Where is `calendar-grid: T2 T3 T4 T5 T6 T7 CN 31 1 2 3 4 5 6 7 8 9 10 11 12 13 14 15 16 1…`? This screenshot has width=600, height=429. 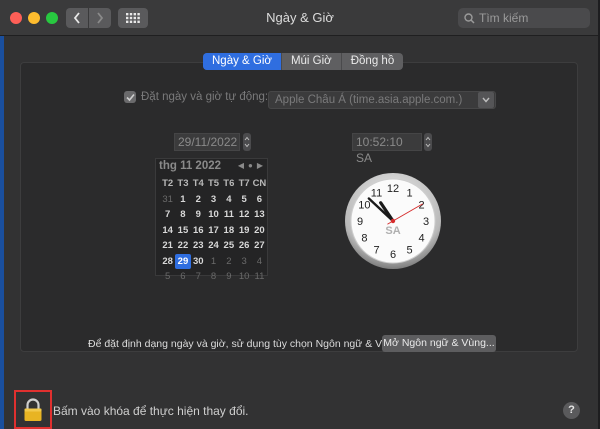
calendar-grid: T2 T3 T4 T5 T6 T7 CN 31 1 2 3 4 5 6 7 8 9 10 11 12 13 14 15 16 1… is located at coordinates (213, 230).